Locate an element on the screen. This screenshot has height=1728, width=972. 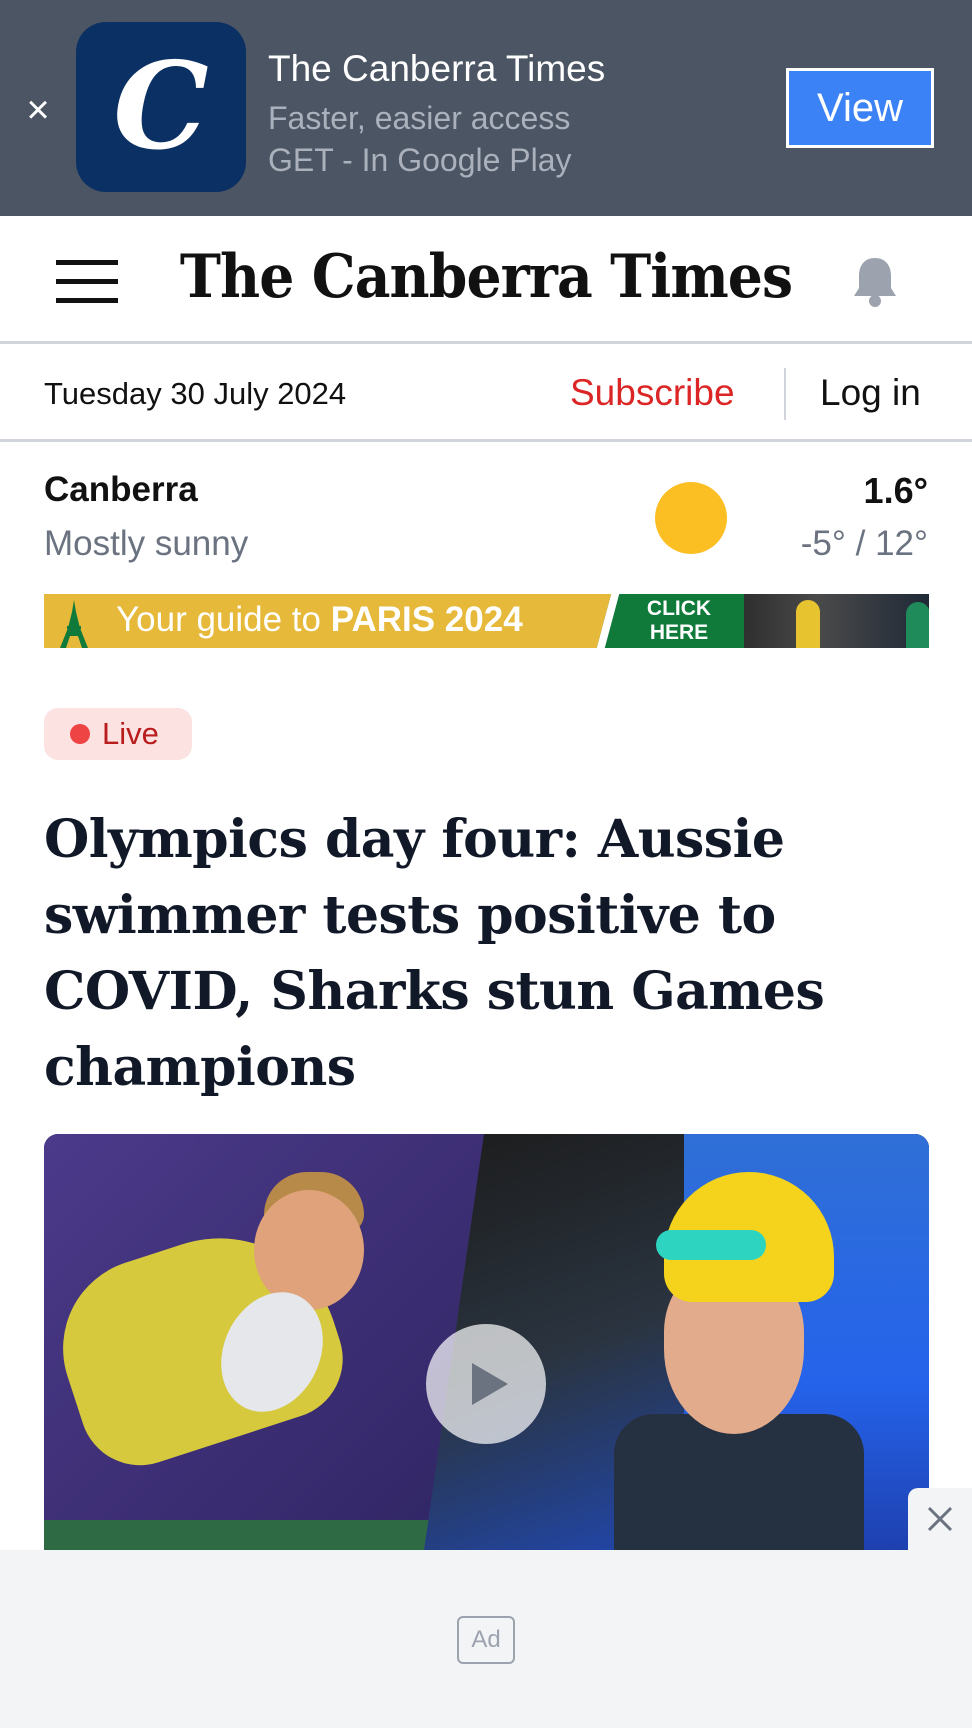
live-badge: Live is located at coordinates (118, 734).